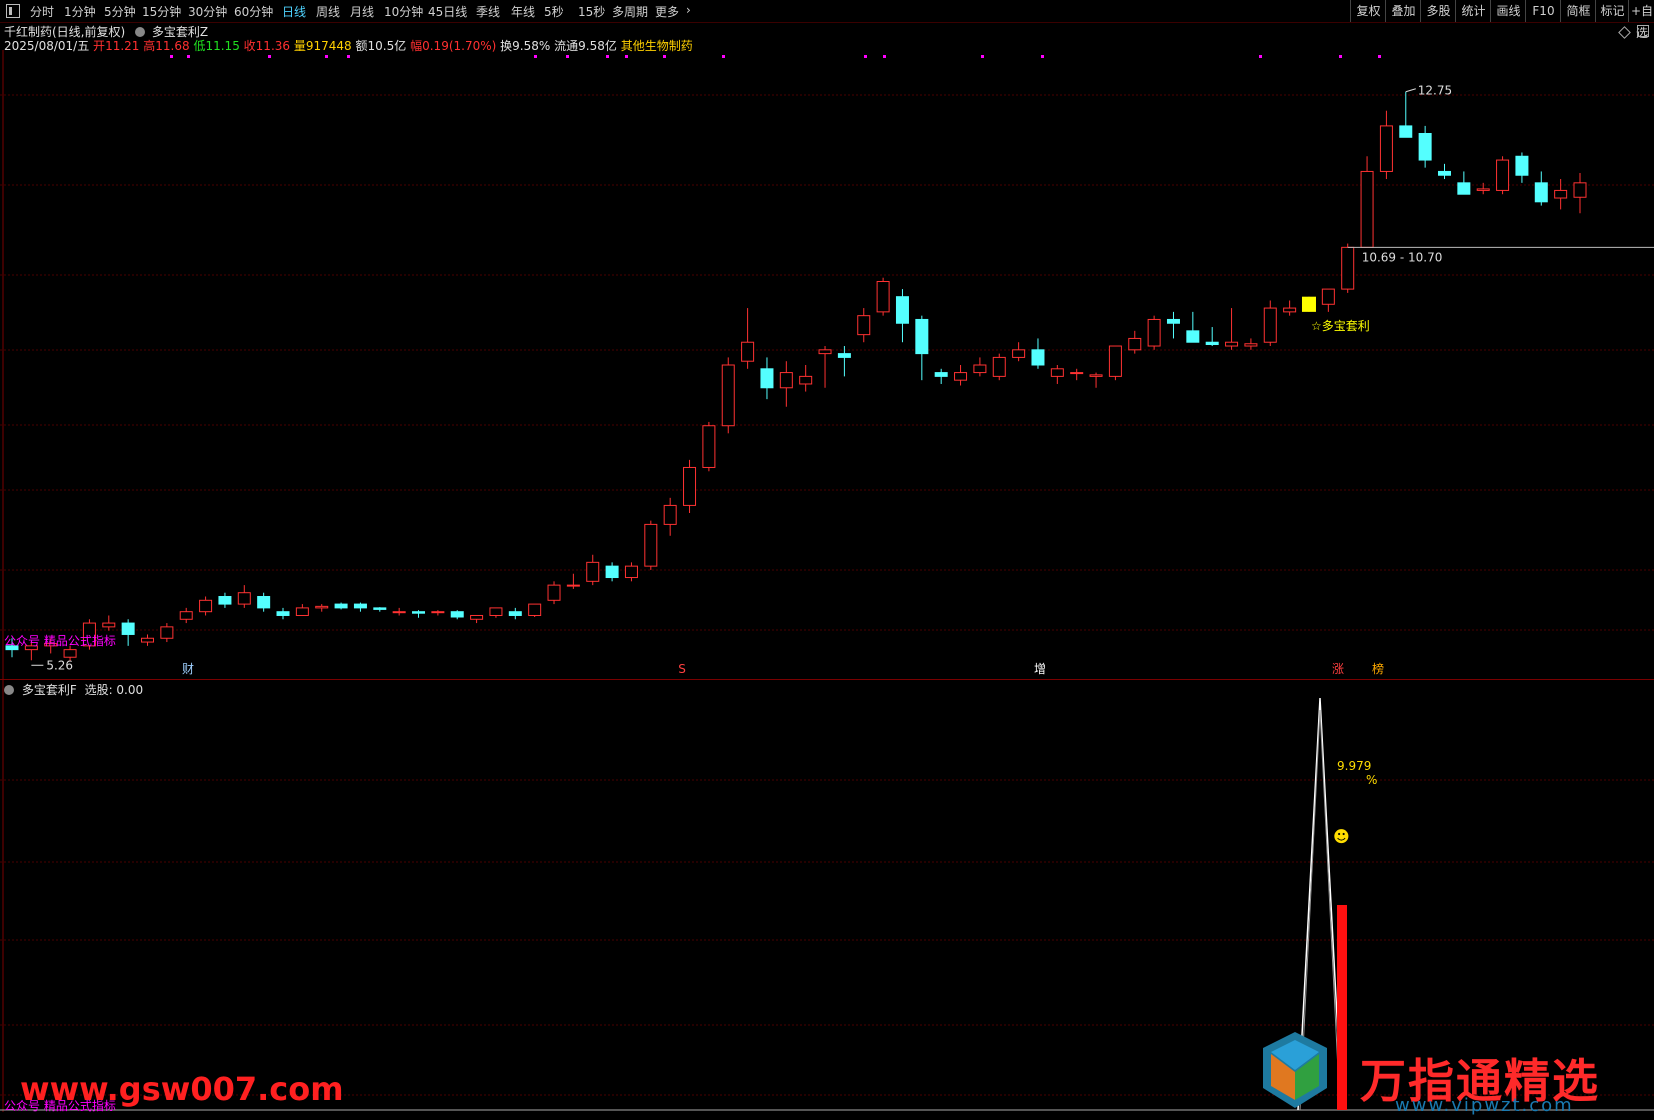  Describe the element at coordinates (140, 32) in the screenshot. I see `settings-circle-icon` at that location.